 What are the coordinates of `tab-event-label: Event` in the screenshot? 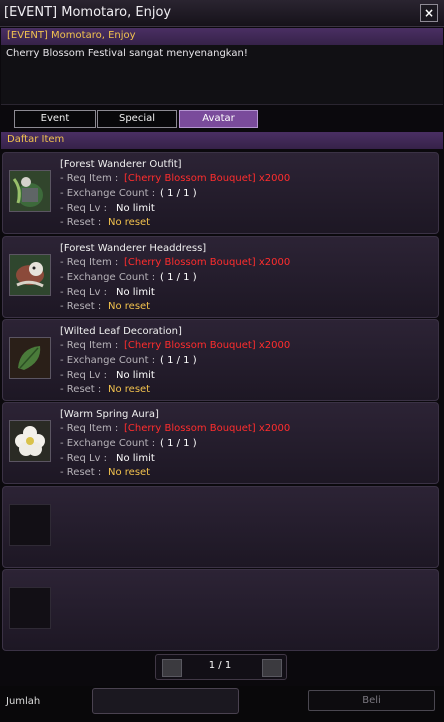 It's located at (55, 118).